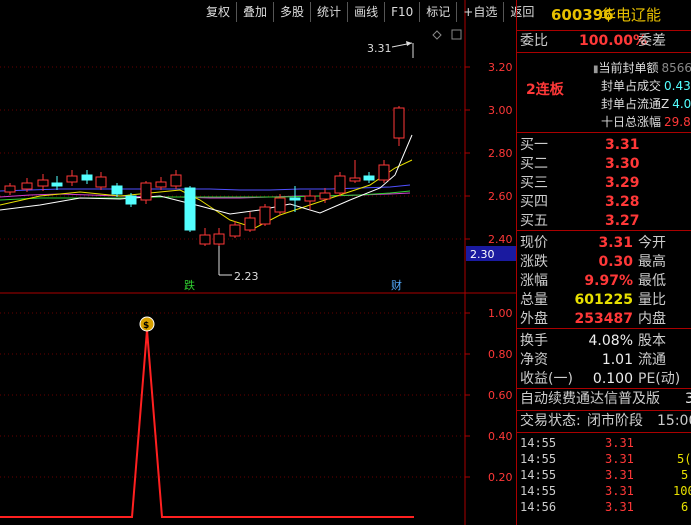 This screenshot has height=525, width=691. I want to click on bid-price: 3.31, so click(622, 145).